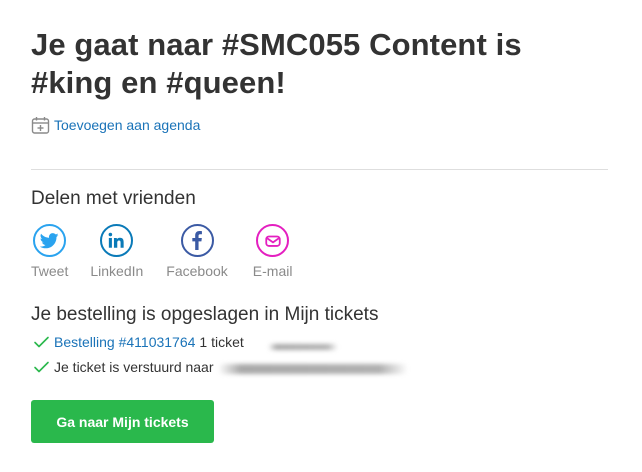  Describe the element at coordinates (272, 271) in the screenshot. I see `share-email-label: E-mail` at that location.